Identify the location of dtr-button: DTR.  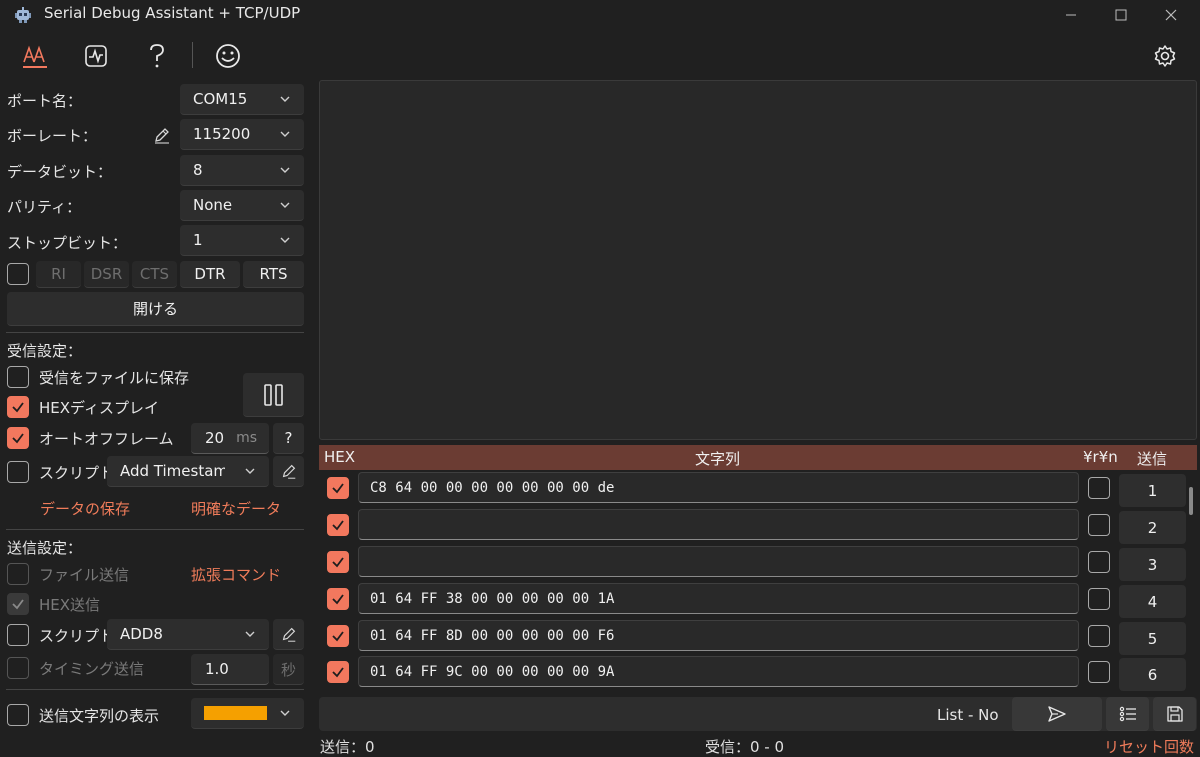
(210, 274).